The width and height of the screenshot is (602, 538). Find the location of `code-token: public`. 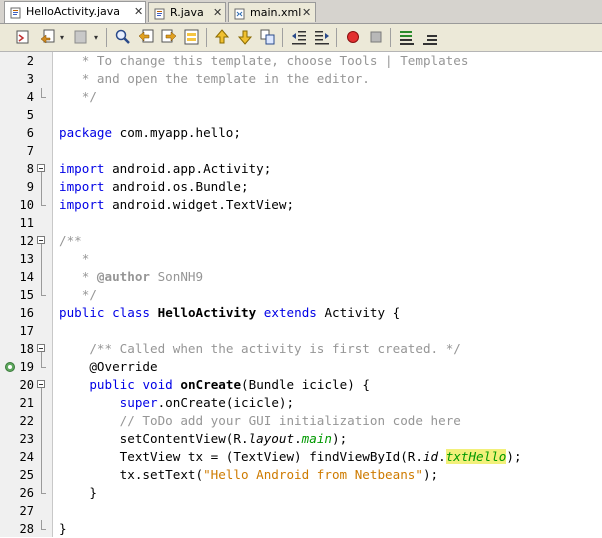

code-token: public is located at coordinates (112, 384).